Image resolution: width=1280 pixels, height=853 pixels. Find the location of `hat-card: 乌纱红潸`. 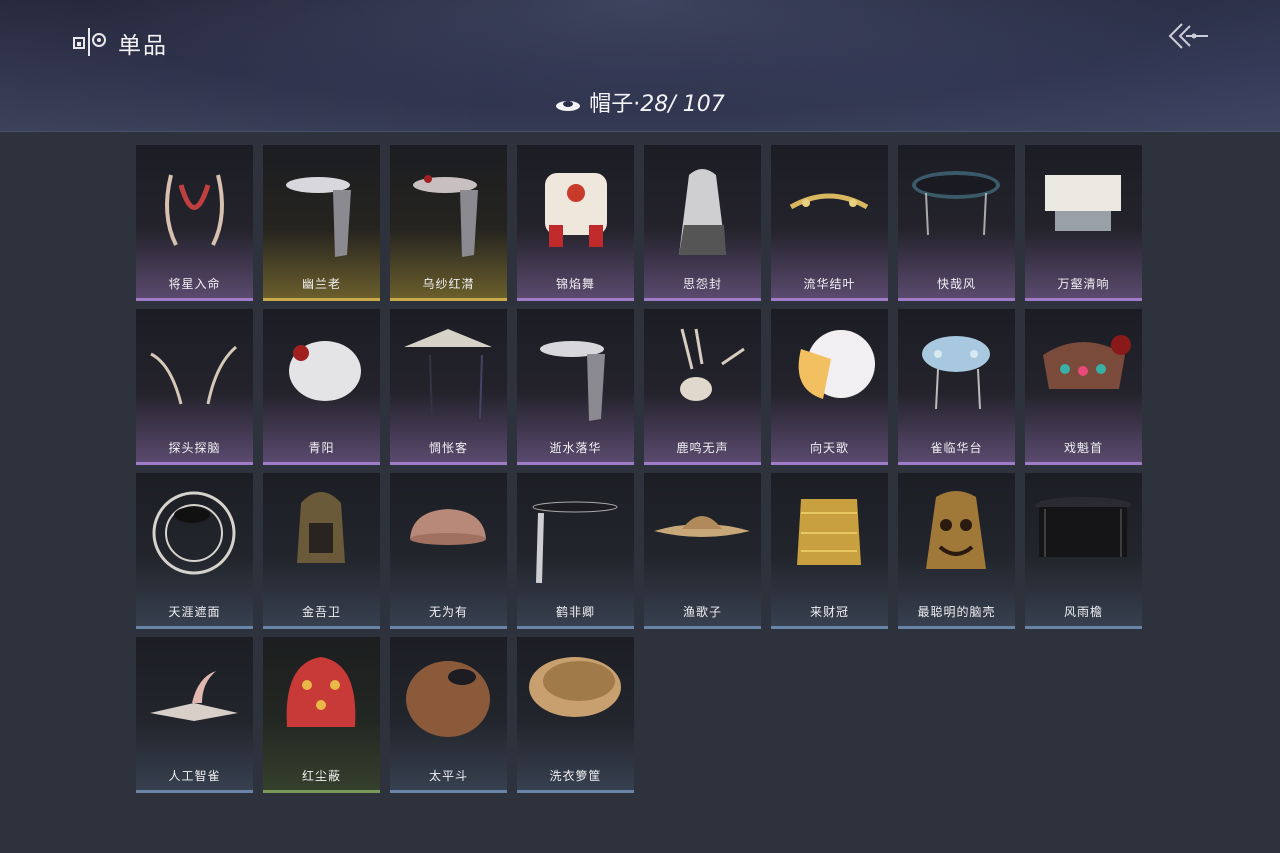

hat-card: 乌纱红潸 is located at coordinates (448, 223).